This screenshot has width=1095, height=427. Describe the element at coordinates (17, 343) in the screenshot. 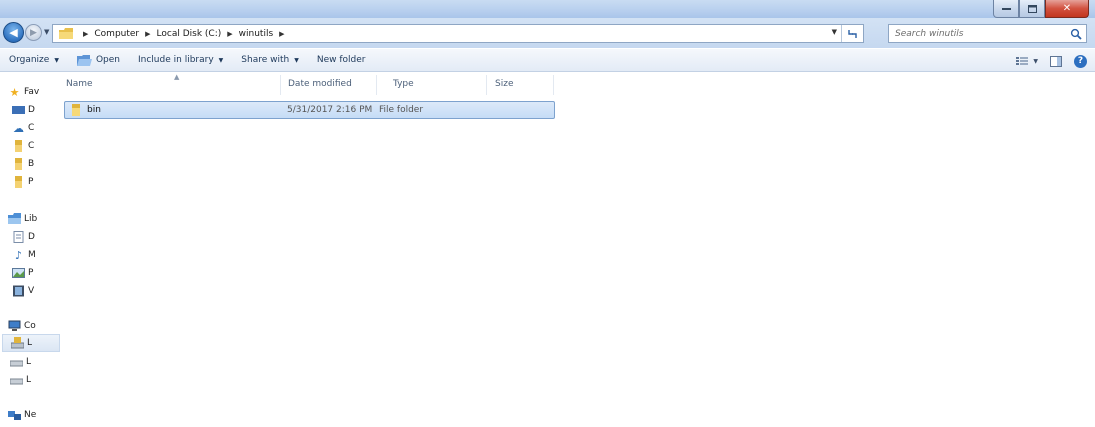

I see `local-disk-icon` at that location.